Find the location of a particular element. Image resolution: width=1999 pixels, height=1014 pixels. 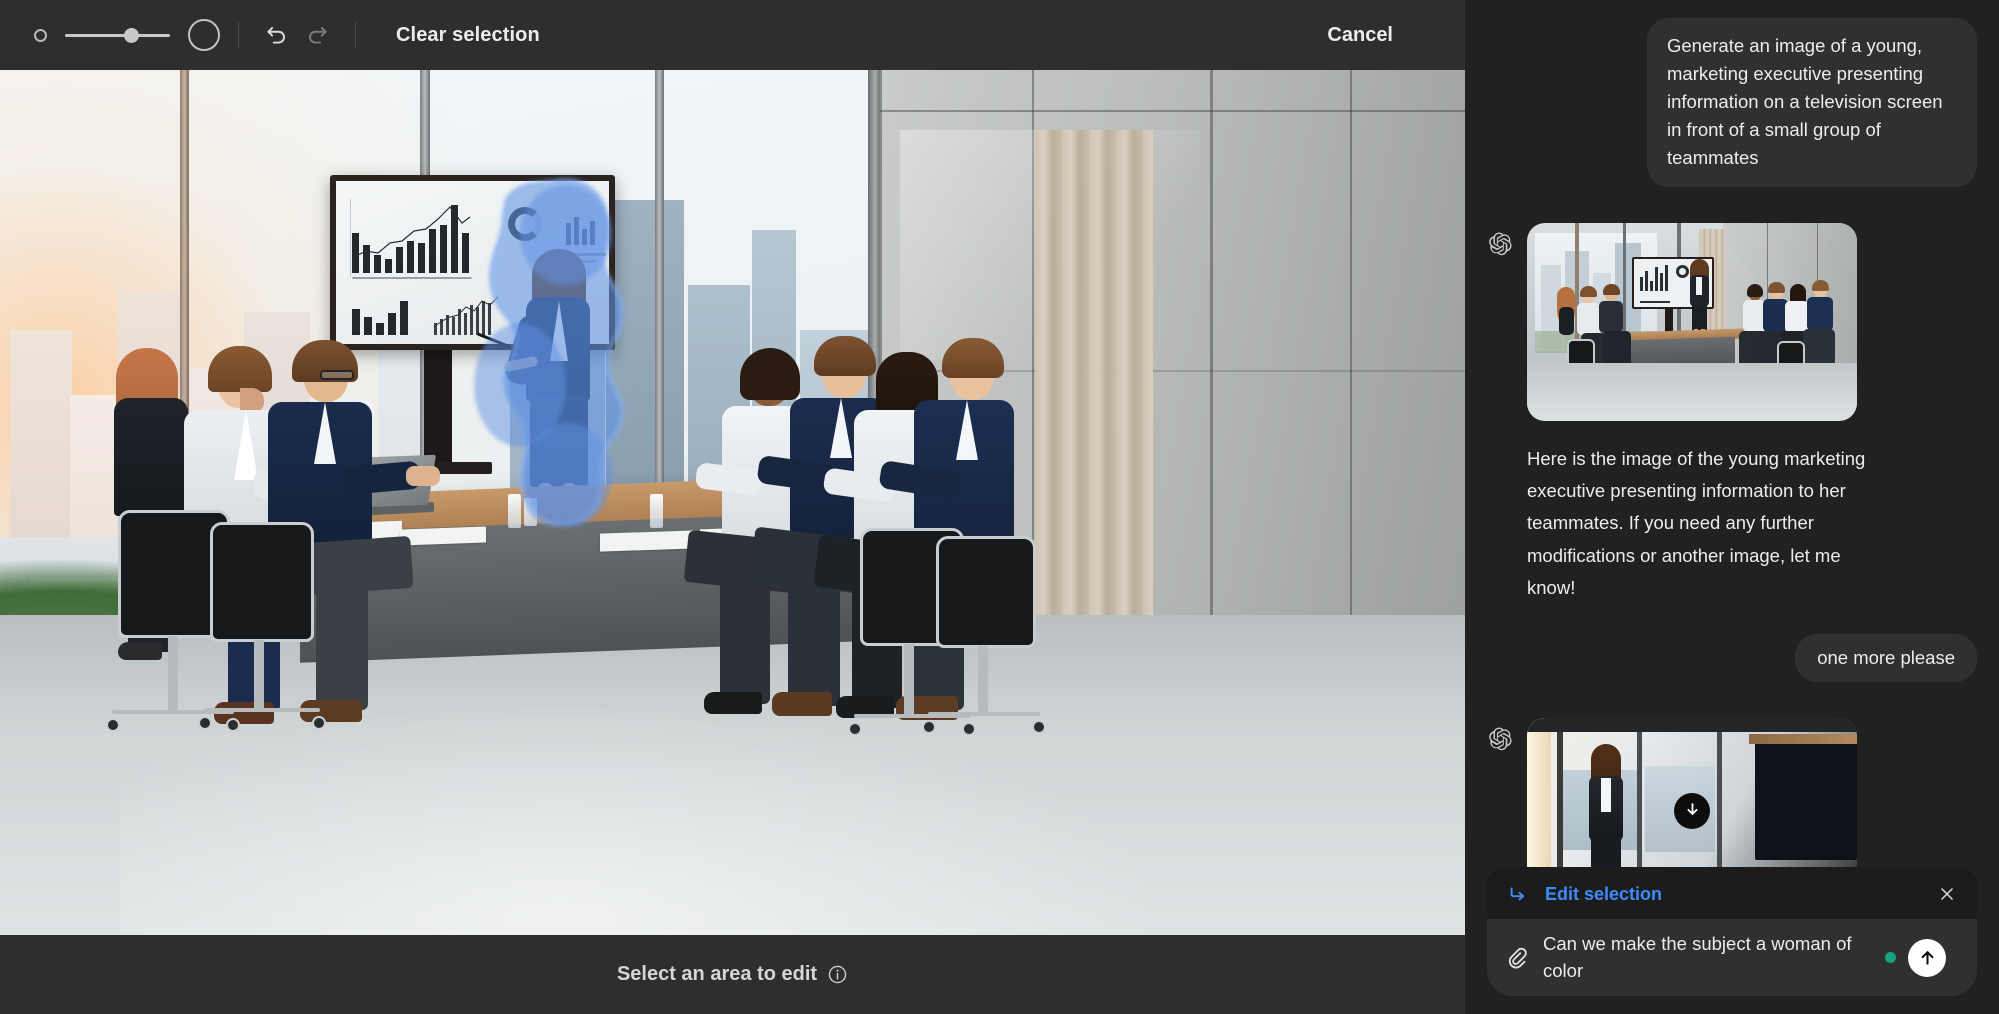

redo-button is located at coordinates (317, 35).